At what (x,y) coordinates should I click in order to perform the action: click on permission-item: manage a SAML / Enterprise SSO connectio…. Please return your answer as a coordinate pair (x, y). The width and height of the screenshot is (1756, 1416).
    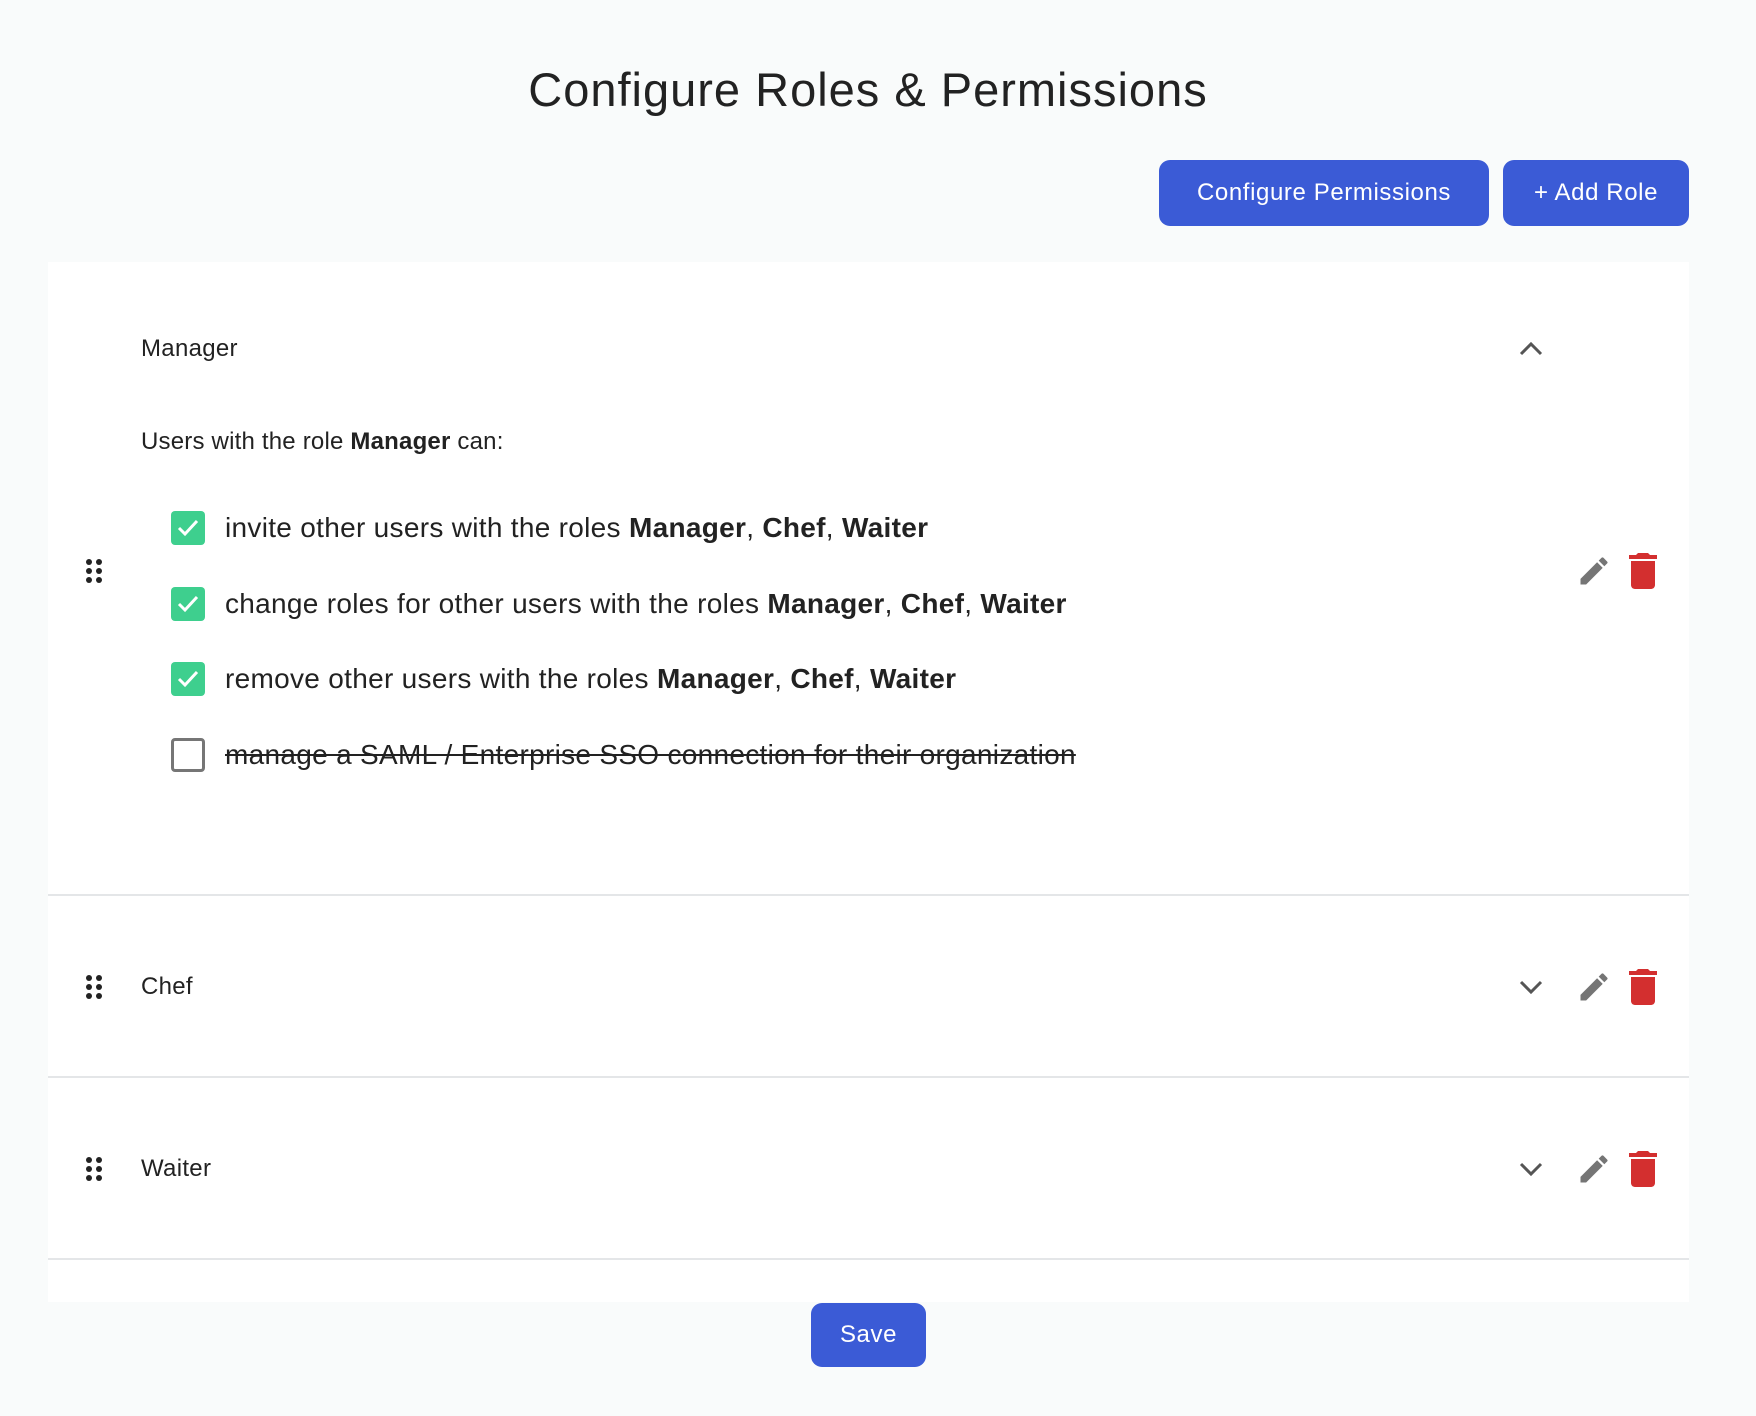
    Looking at the image, I should click on (623, 755).